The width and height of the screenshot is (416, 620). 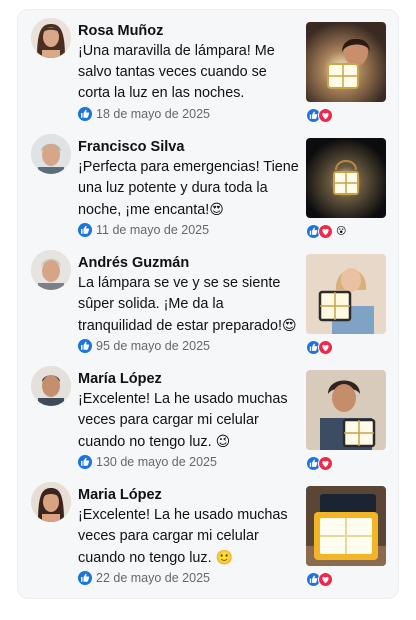 What do you see at coordinates (120, 379) in the screenshot?
I see `reviewer-name: María López` at bounding box center [120, 379].